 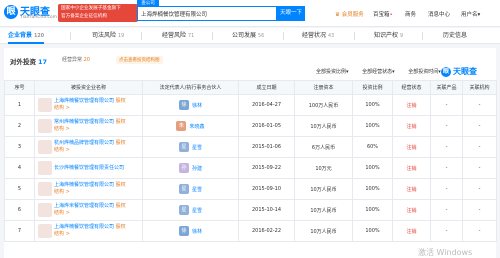 What do you see at coordinates (332, 71) in the screenshot?
I see `filter-ratio-select: 全部投资比例▾` at bounding box center [332, 71].